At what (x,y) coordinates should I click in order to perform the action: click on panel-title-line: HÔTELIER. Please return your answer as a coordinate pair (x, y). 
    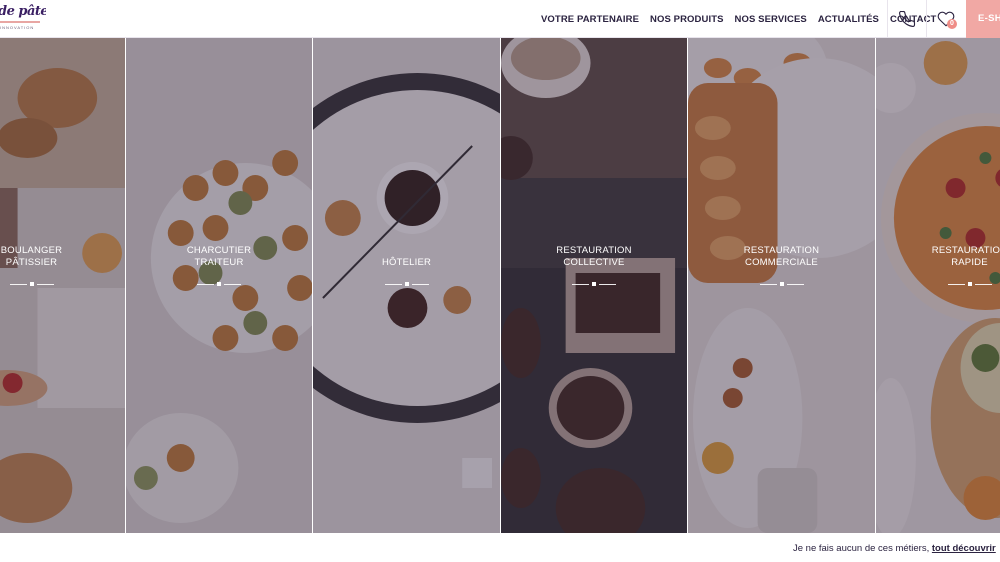
    Looking at the image, I should click on (406, 262).